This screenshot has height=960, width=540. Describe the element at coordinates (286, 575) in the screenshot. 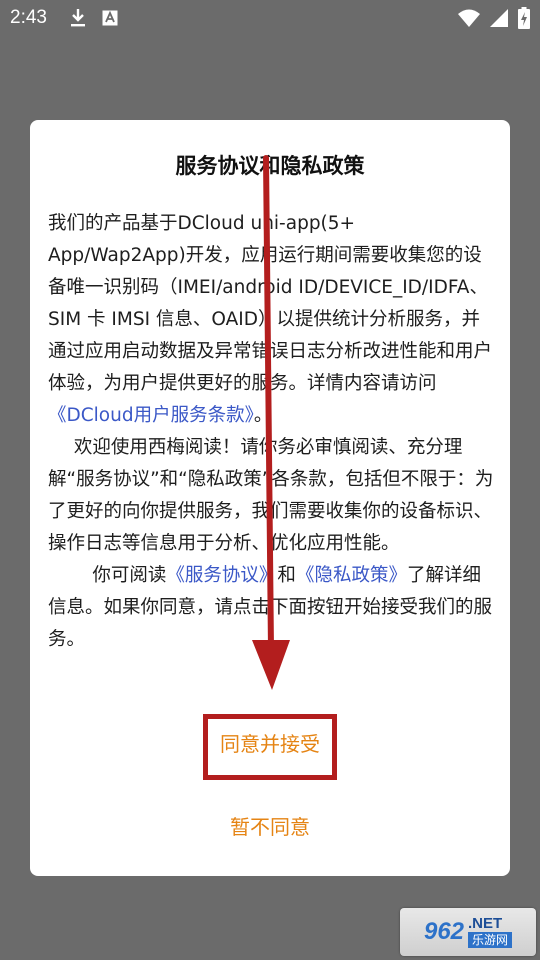

I see `read-middle: 和` at that location.